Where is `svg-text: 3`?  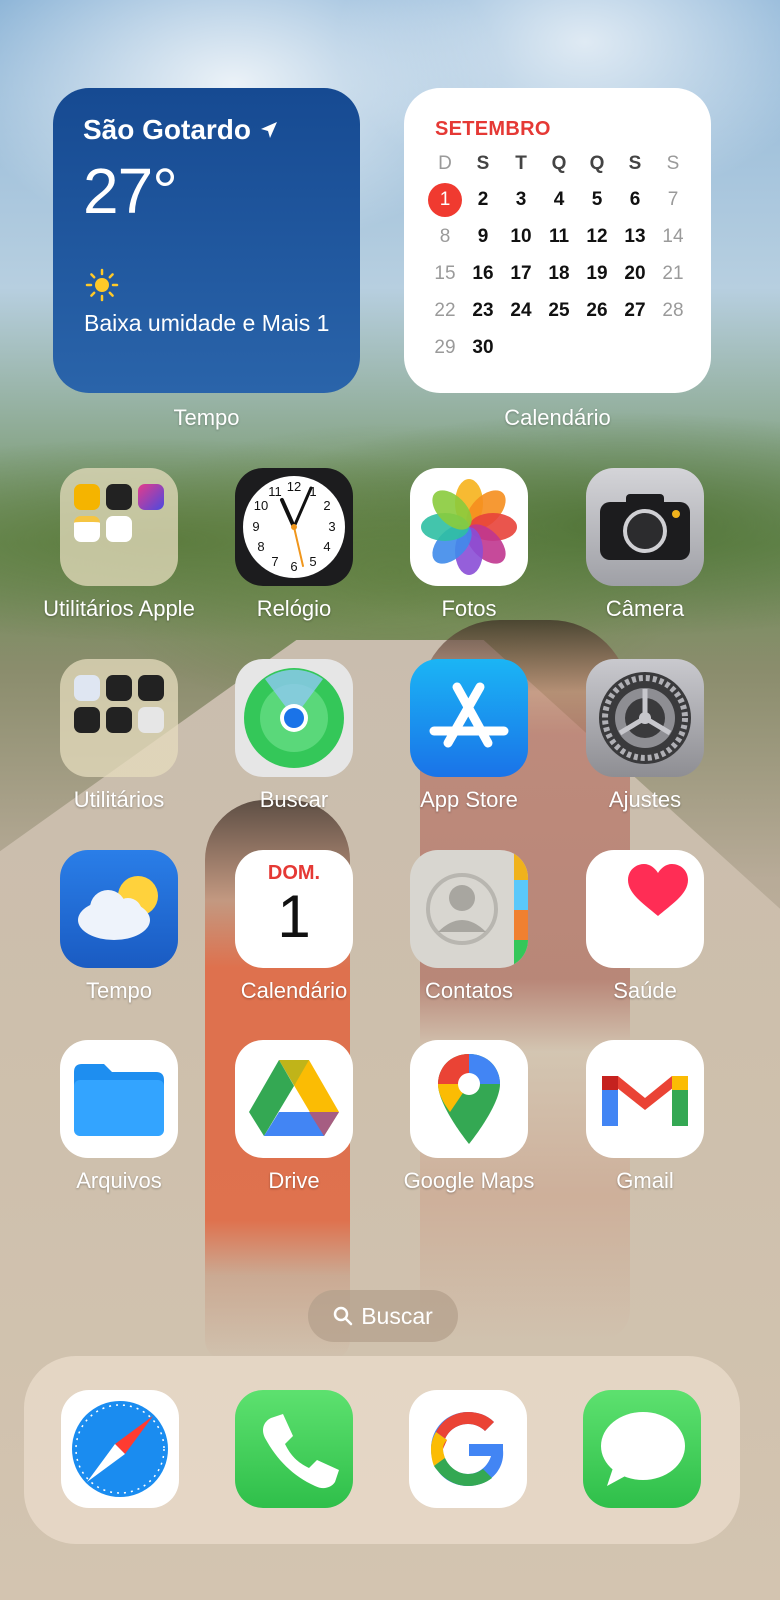 svg-text: 3 is located at coordinates (331, 526).